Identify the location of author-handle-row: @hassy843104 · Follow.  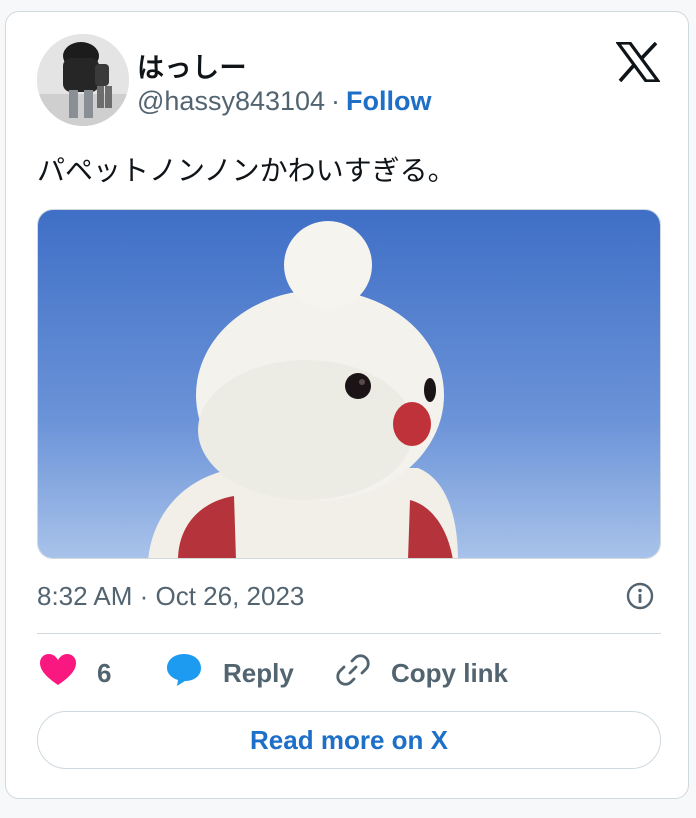
(284, 101).